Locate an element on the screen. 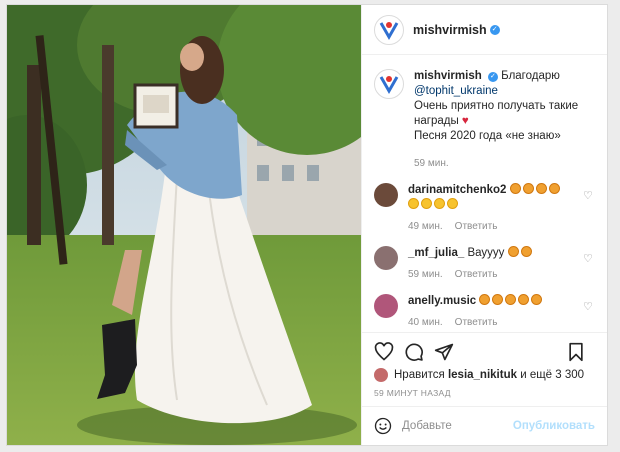 The height and width of the screenshot is (452, 620). likes-count: и ещё 3 300 is located at coordinates (552, 375).